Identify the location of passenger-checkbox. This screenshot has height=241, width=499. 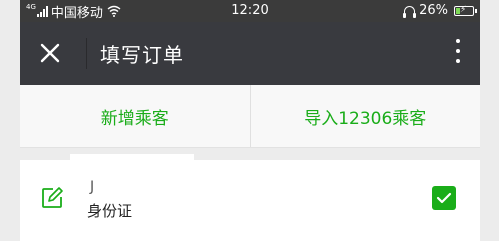
(444, 198).